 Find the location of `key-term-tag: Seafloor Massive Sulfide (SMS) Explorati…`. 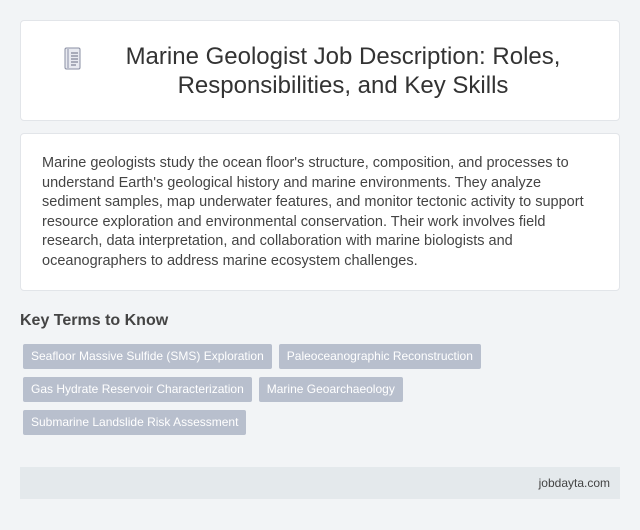

key-term-tag: Seafloor Massive Sulfide (SMS) Explorati… is located at coordinates (147, 356).